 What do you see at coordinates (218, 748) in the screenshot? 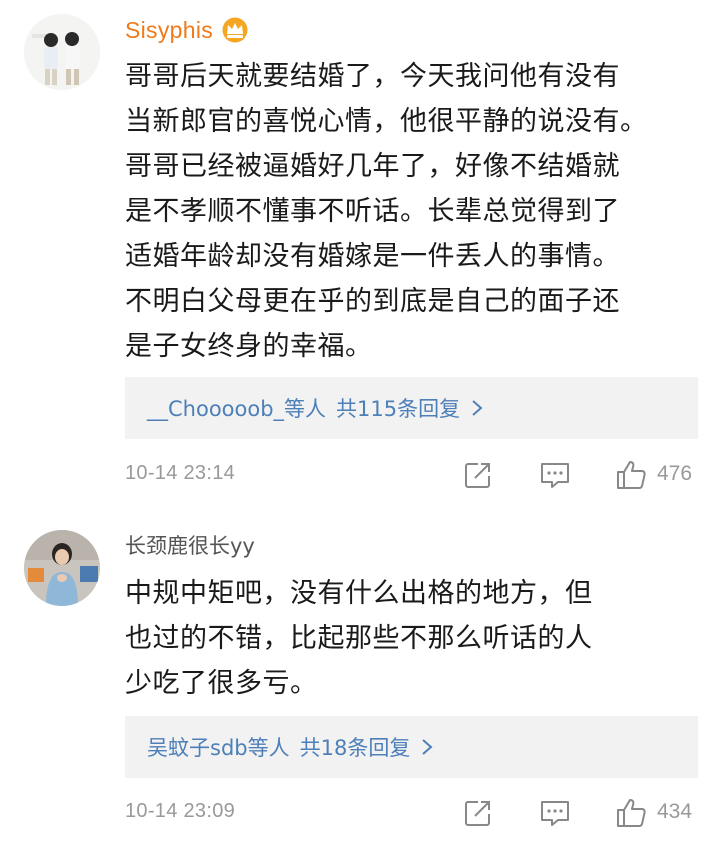
I see `replies-users: 吴蚊子sdb等人` at bounding box center [218, 748].